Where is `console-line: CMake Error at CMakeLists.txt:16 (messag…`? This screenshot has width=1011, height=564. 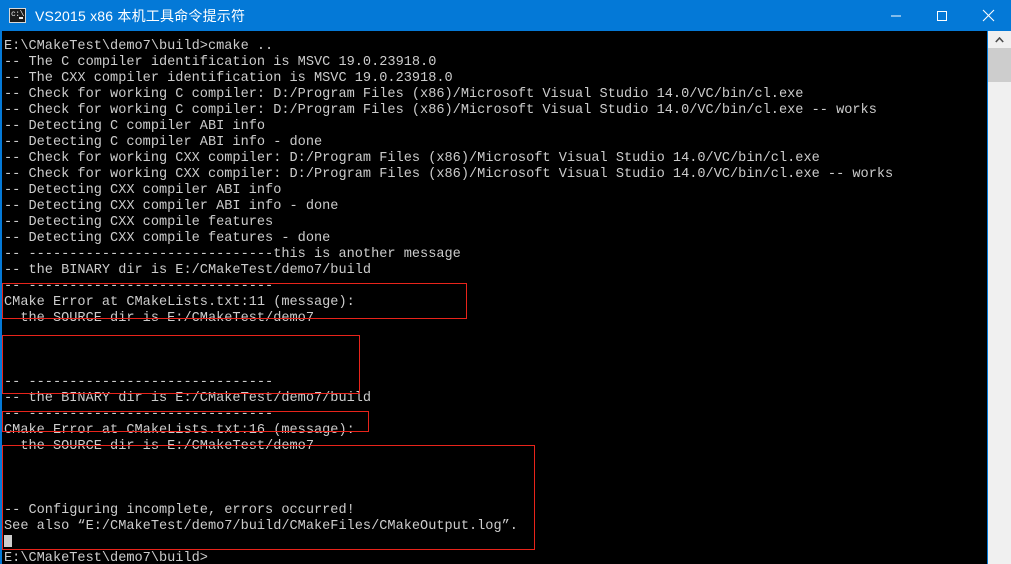 console-line: CMake Error at CMakeLists.txt:16 (messag… is located at coordinates (179, 430).